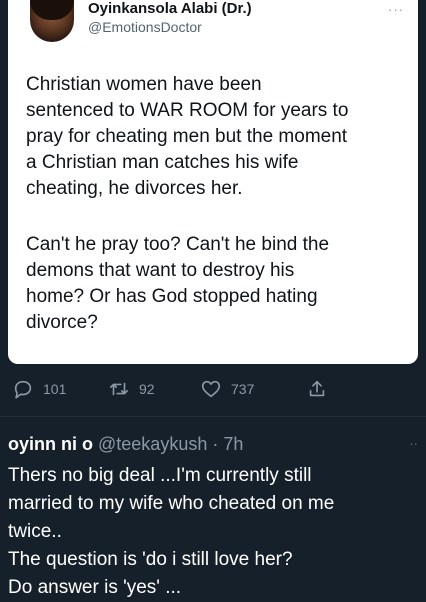  I want to click on reply-author-name: oyinn ni o, so click(50, 444).